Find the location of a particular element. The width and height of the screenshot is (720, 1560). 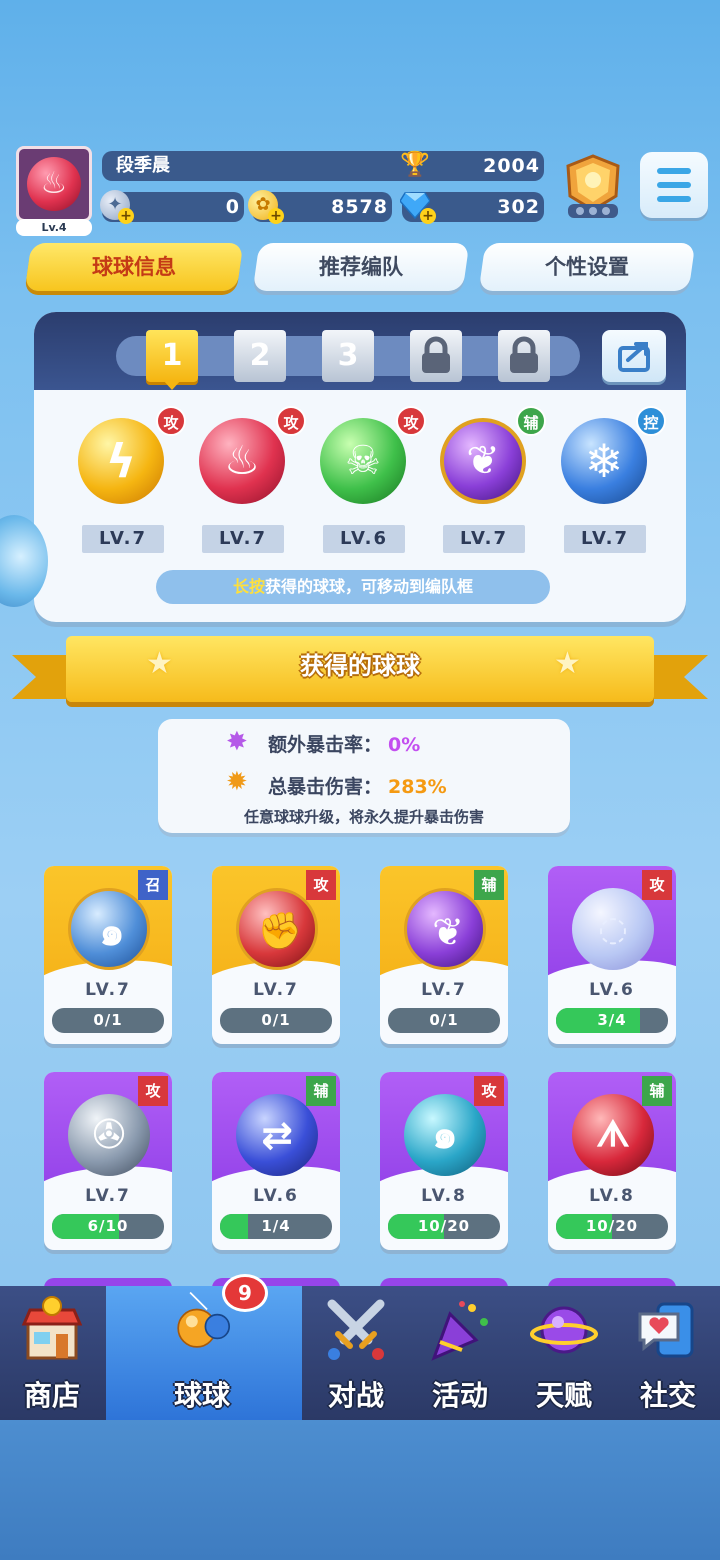

party-popper-icon is located at coordinates (459, 1331).